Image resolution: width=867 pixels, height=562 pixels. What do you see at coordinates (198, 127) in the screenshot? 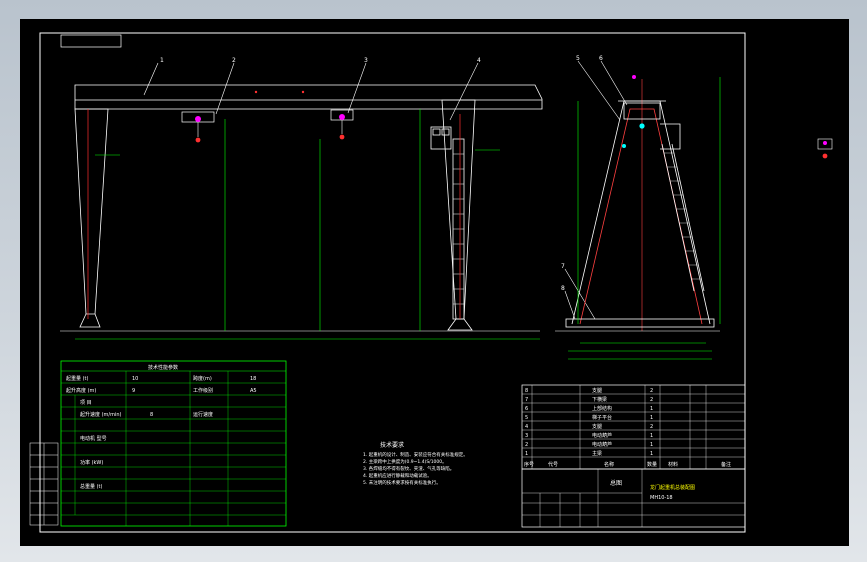
I see `hoist-left` at bounding box center [198, 127].